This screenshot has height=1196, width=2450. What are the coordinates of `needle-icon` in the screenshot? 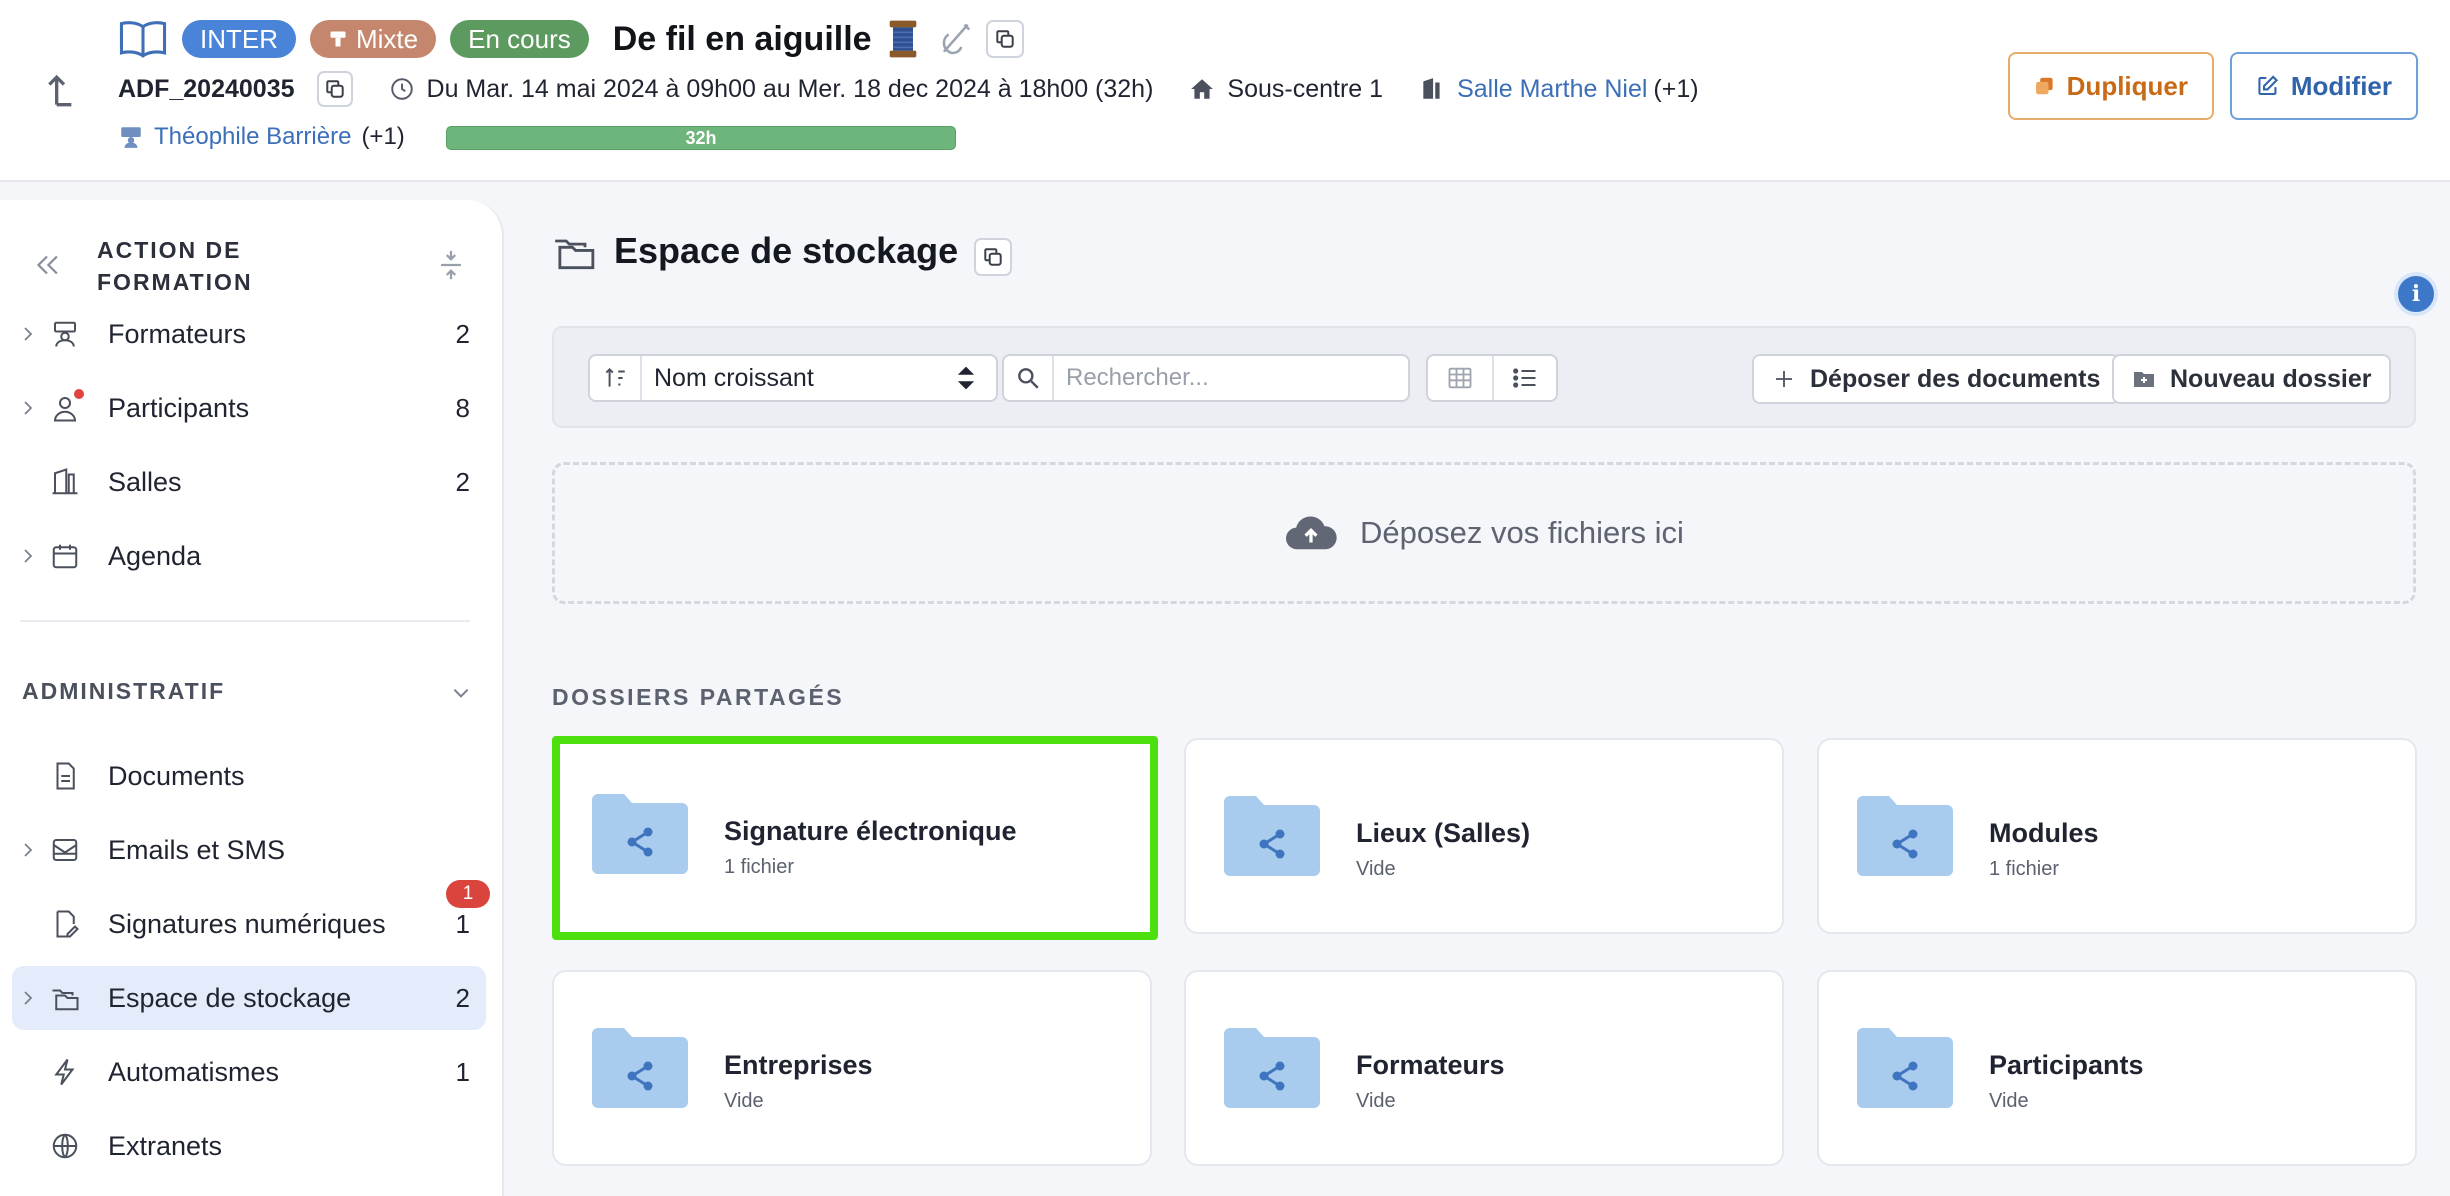 It's located at (954, 39).